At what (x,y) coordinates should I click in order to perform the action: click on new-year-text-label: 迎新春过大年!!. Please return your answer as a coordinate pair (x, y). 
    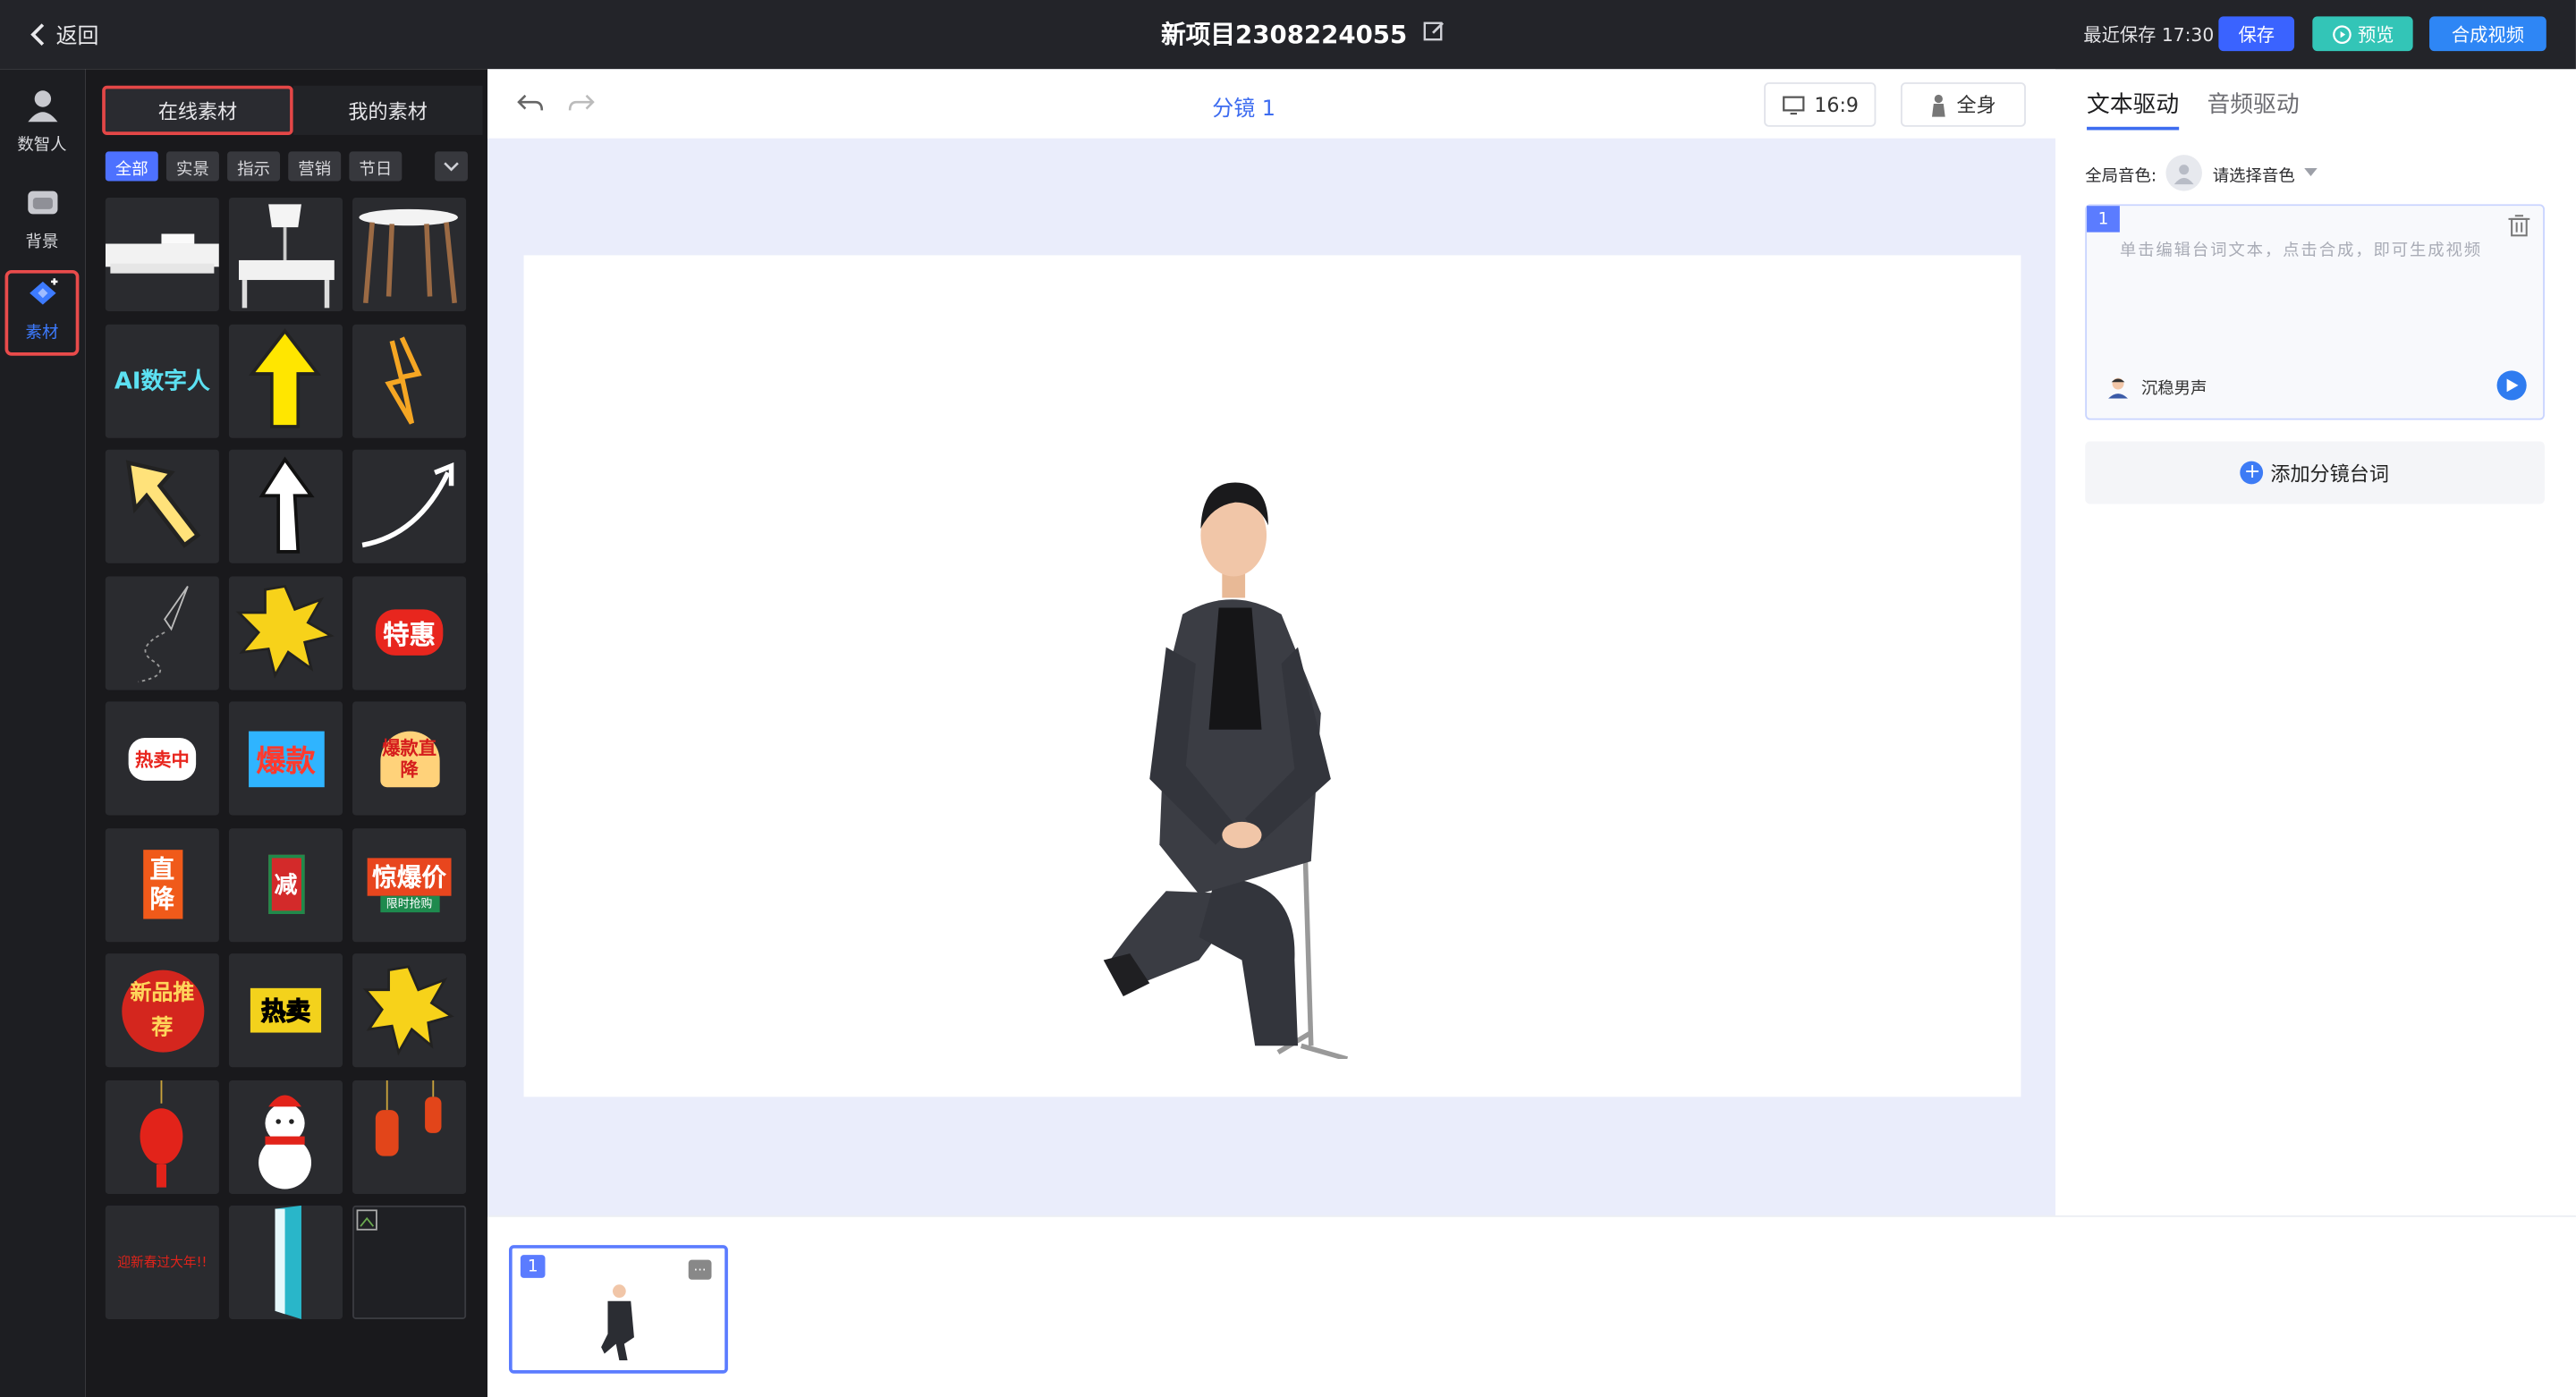
    Looking at the image, I should click on (162, 1263).